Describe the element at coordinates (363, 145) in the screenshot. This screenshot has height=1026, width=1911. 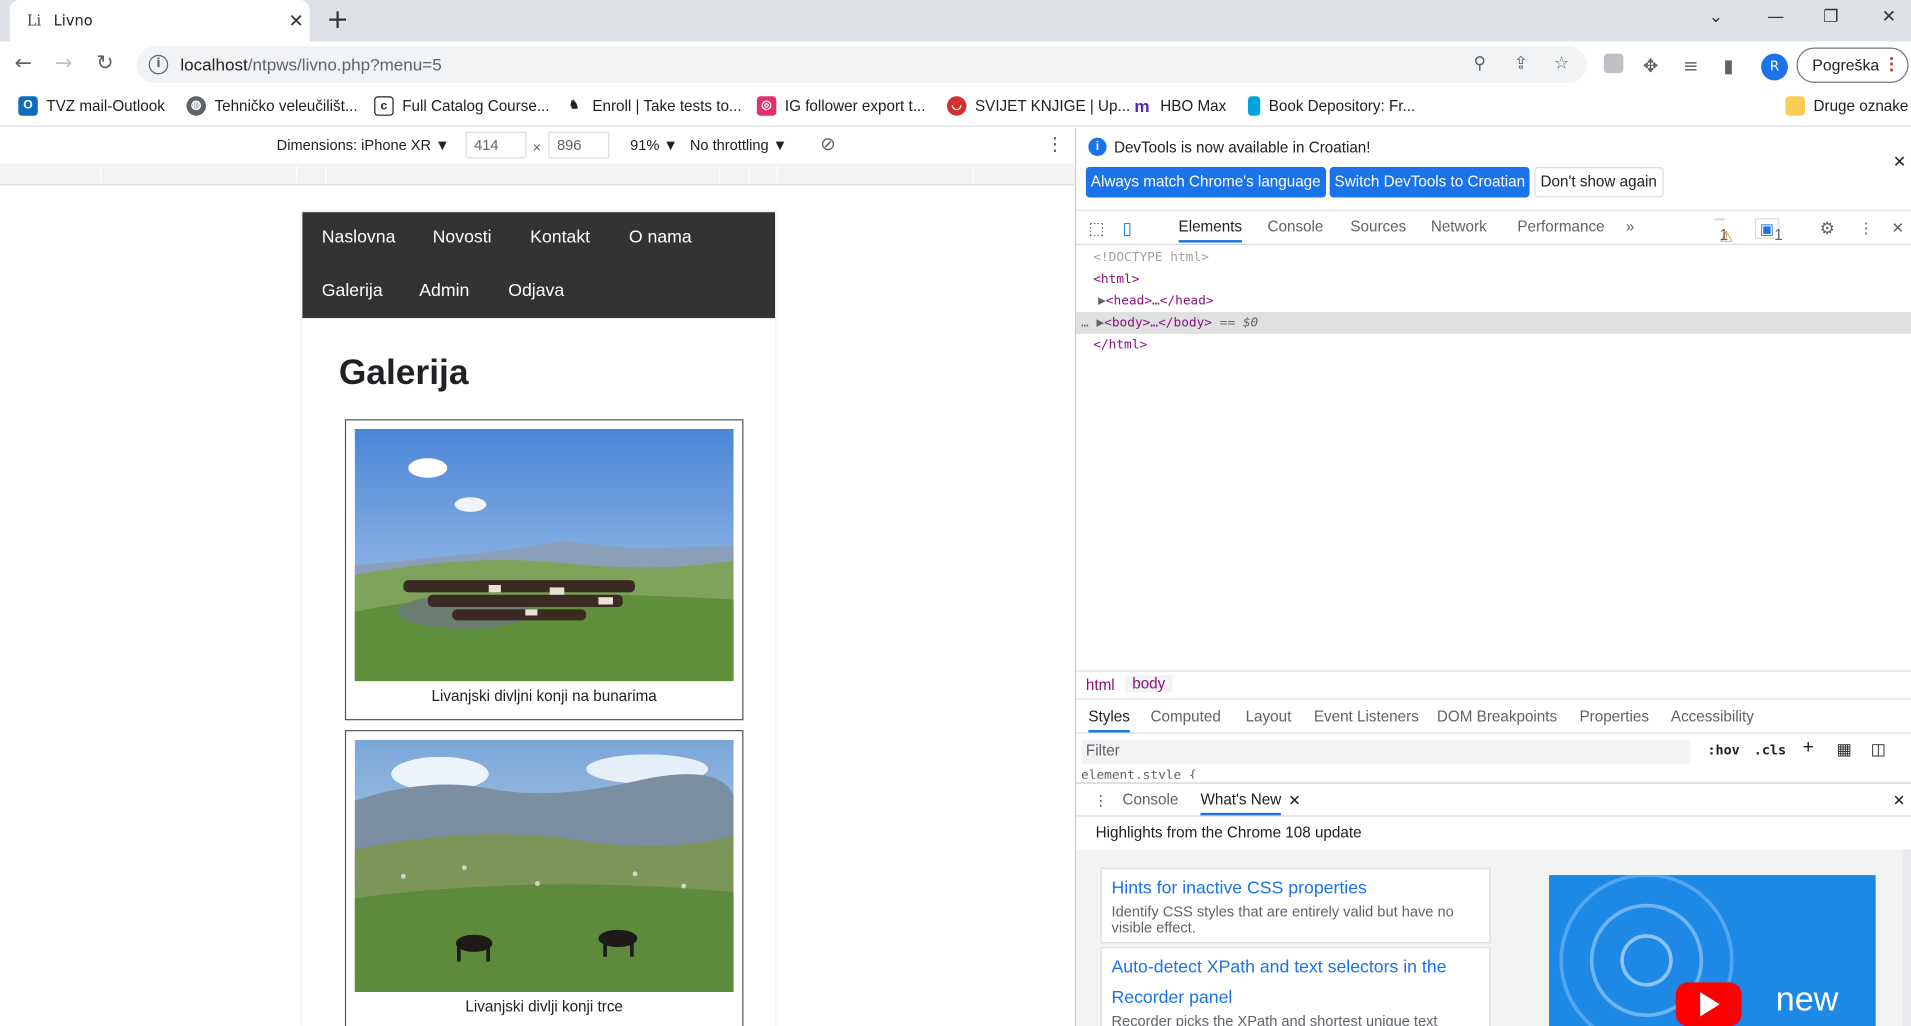
I see `device-dimensions-select: Dimensions: iPhone XR ▼` at that location.